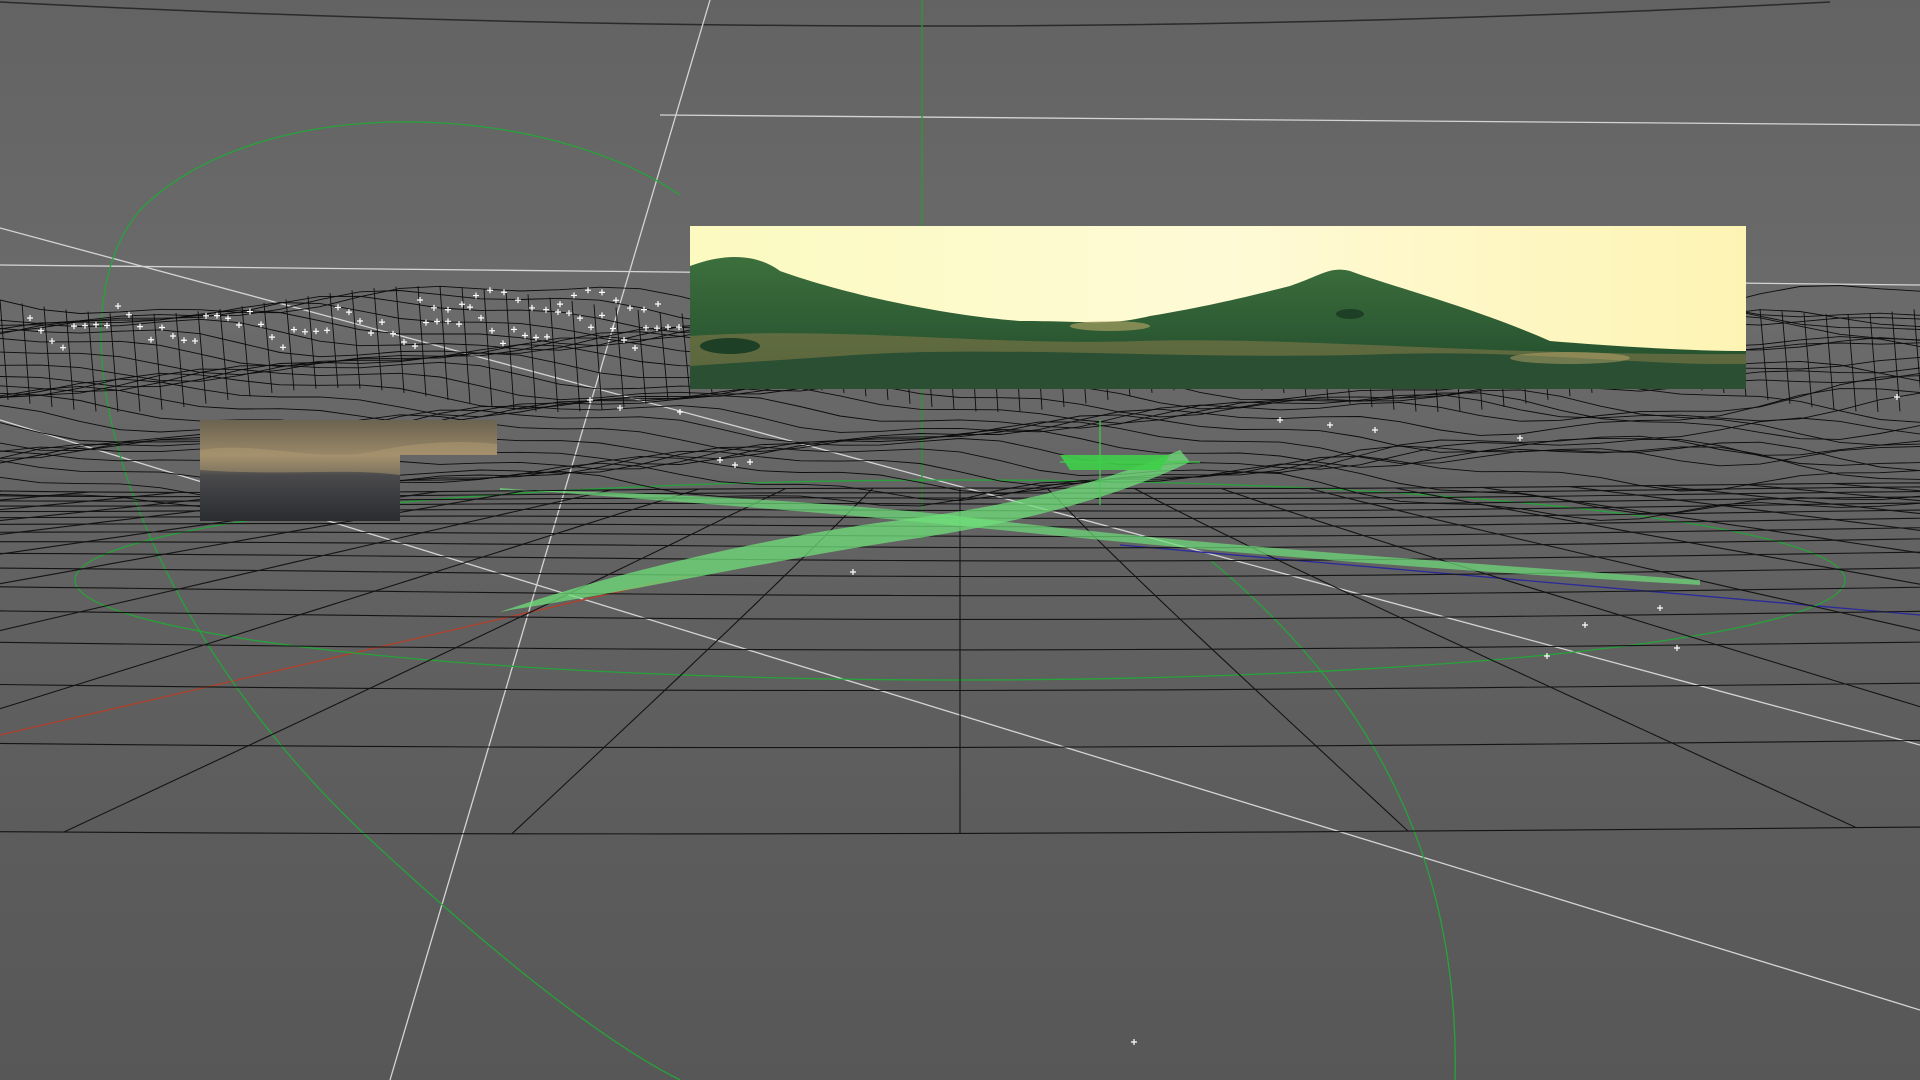 The width and height of the screenshot is (1920, 1080). I want to click on texture-swatch-image, so click(348, 470).